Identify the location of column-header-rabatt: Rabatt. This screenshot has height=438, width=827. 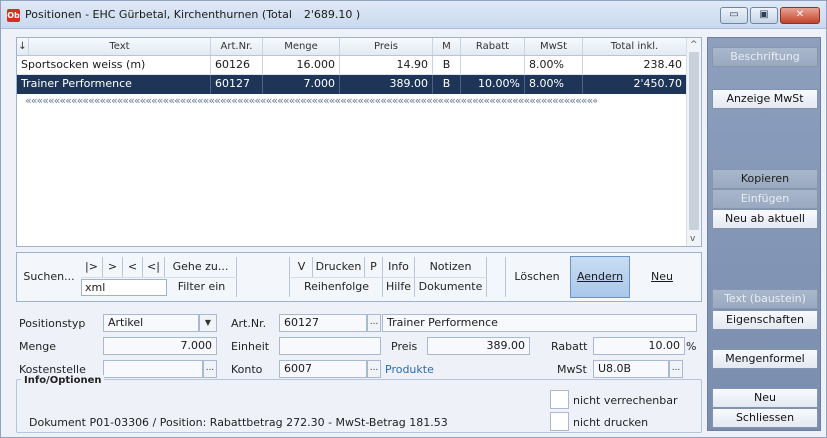
(493, 46).